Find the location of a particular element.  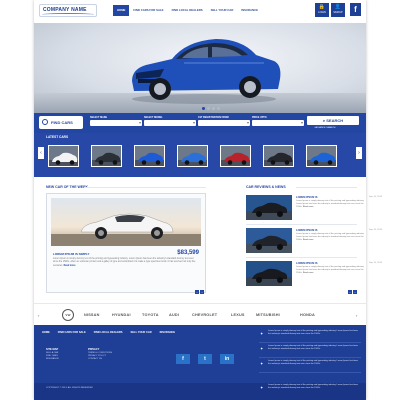

review-title: LOREM IPSUM IS is located at coordinates (307, 197).